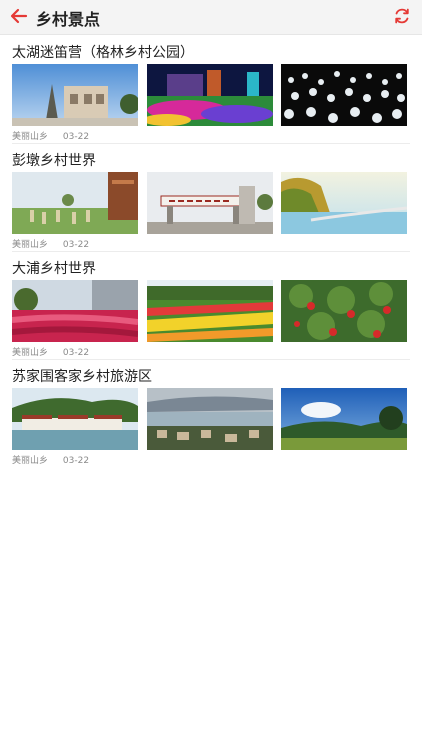  What do you see at coordinates (75, 95) in the screenshot?
I see `spot-photo-building` at bounding box center [75, 95].